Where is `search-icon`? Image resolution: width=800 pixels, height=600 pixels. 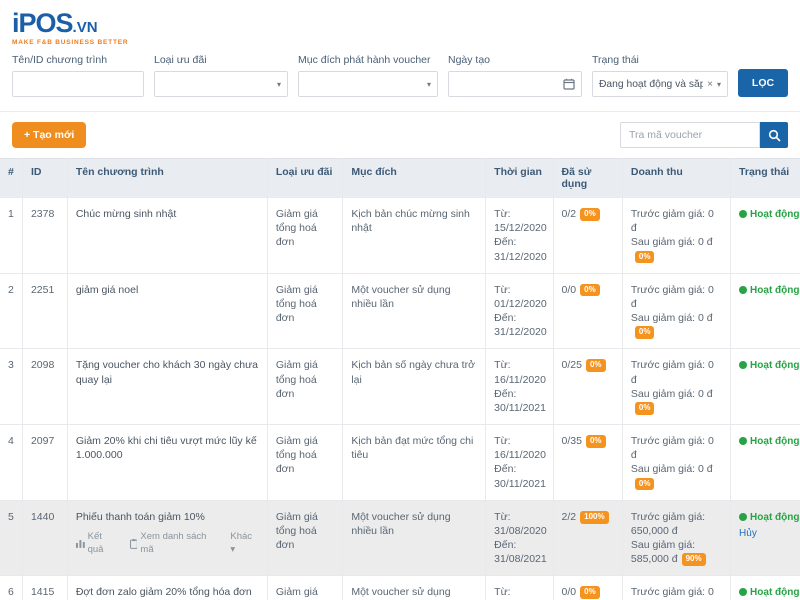 search-icon is located at coordinates (774, 135).